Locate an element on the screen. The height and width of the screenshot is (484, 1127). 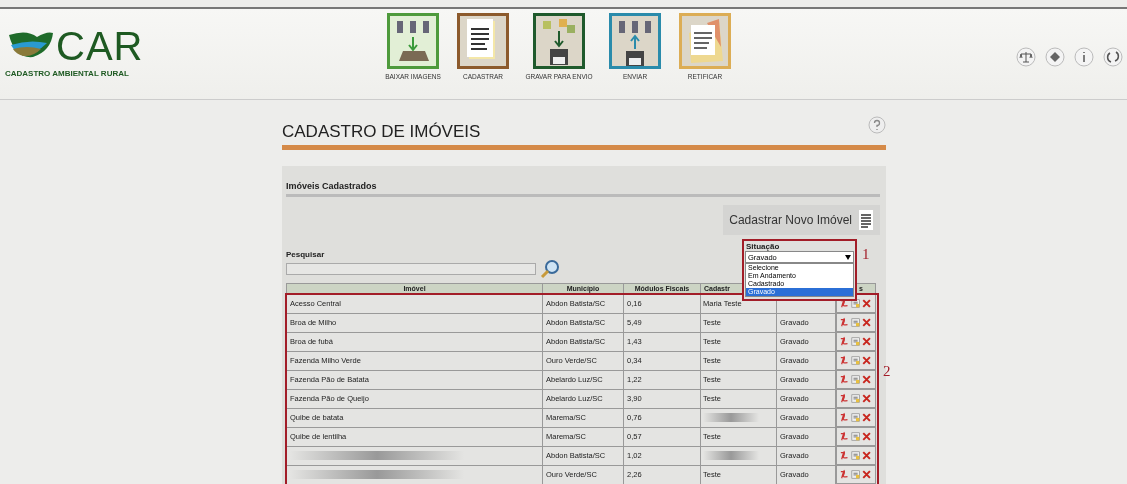
status-label: Situação is located at coordinates (763, 246).